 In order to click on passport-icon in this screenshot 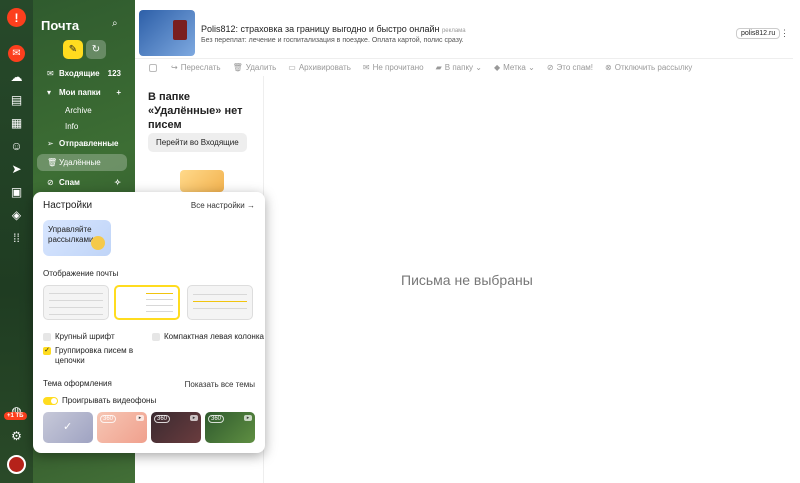, I will do `click(180, 30)`.